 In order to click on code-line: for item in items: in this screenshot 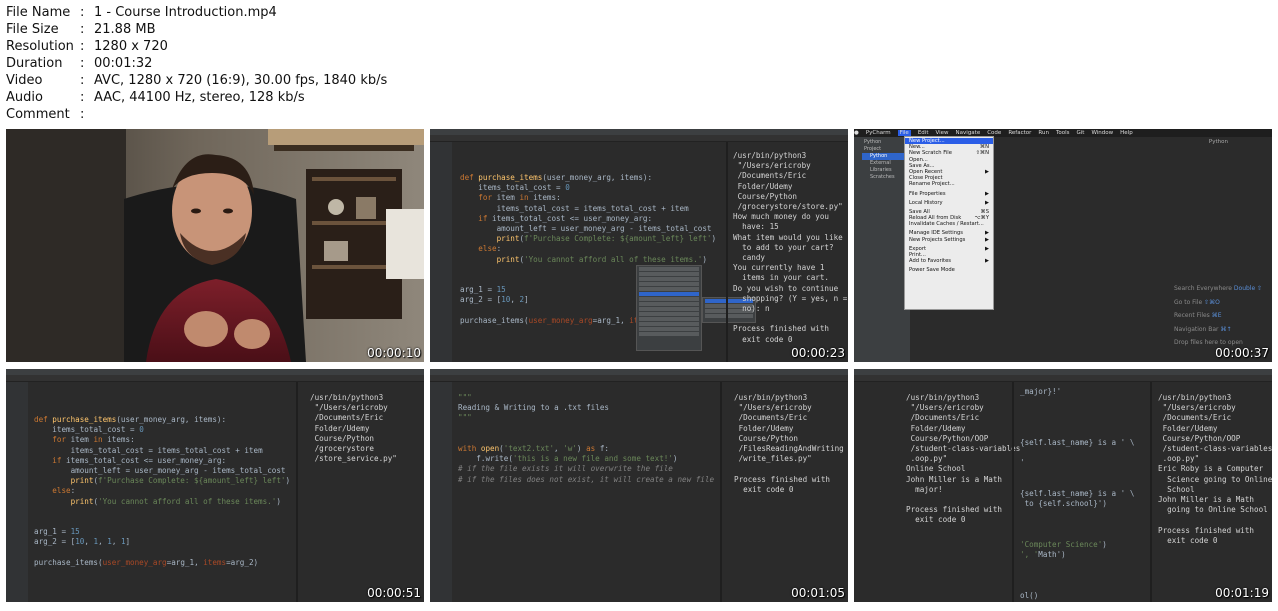, I will do `click(519, 198)`.